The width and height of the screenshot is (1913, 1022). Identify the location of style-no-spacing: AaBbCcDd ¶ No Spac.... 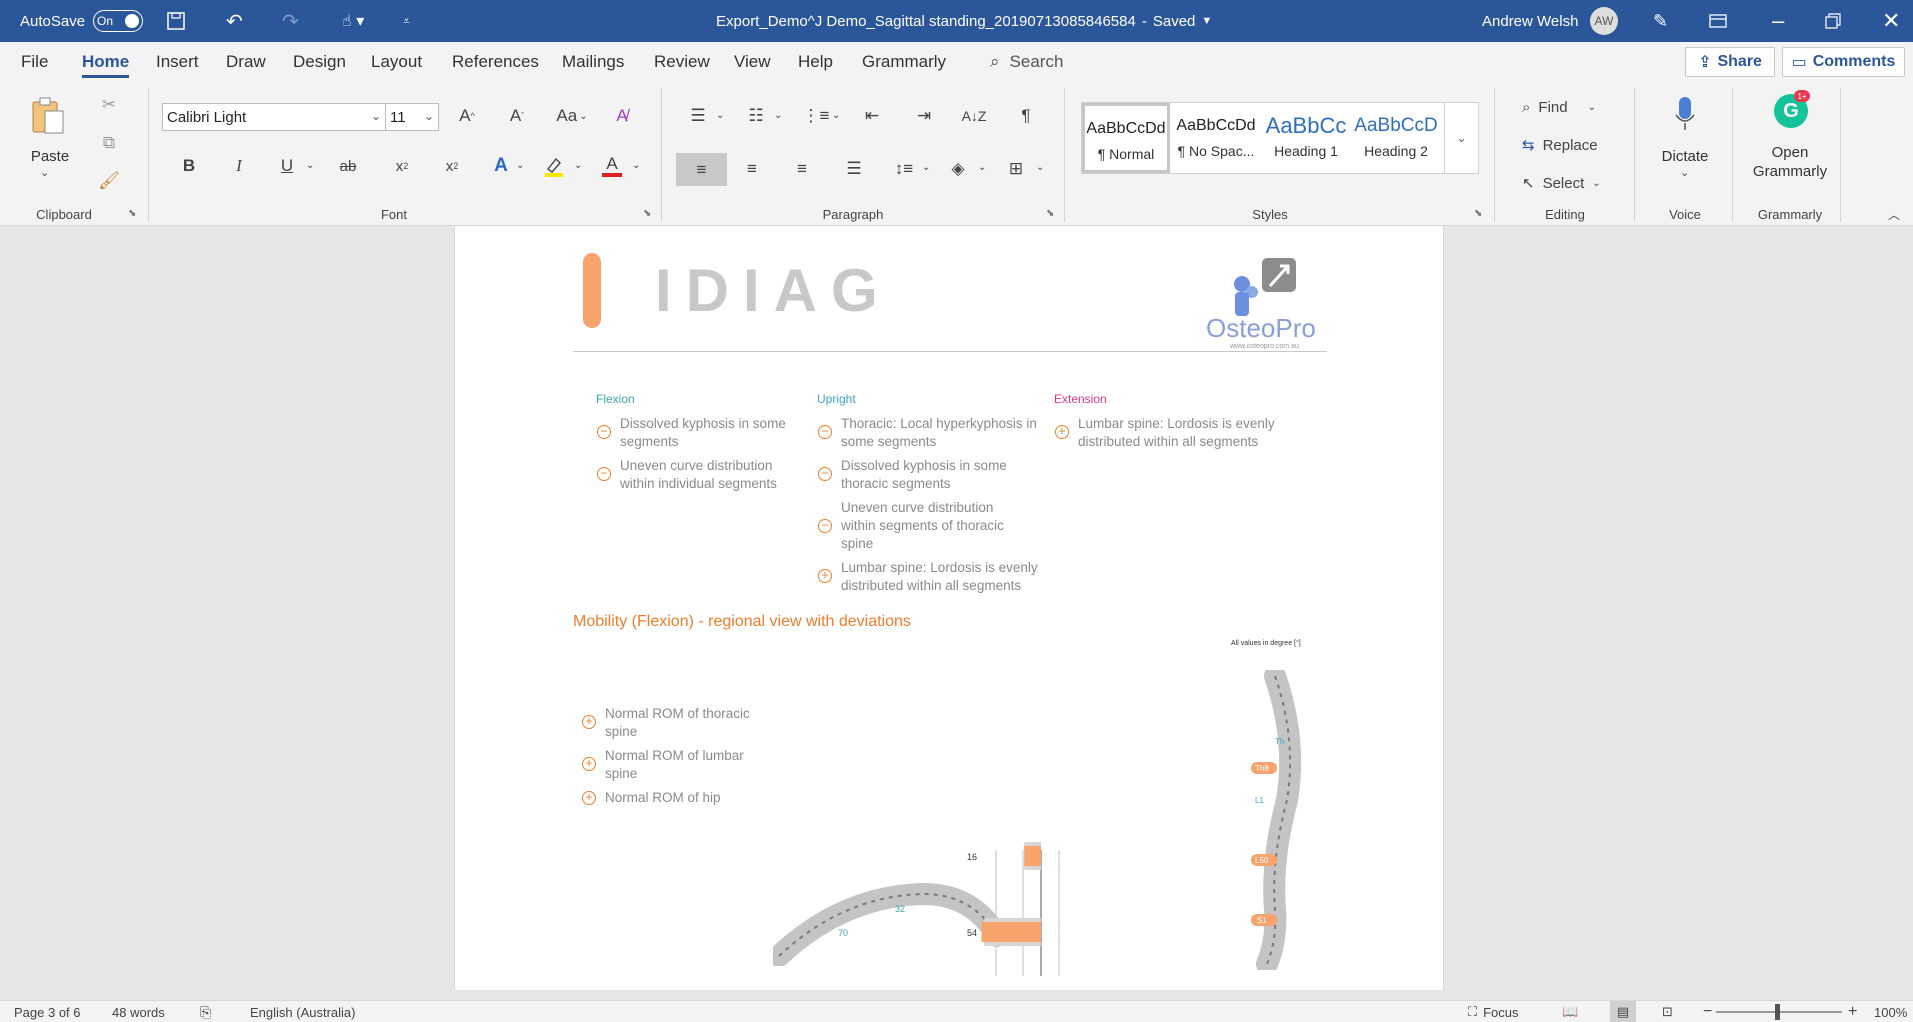
(1216, 138).